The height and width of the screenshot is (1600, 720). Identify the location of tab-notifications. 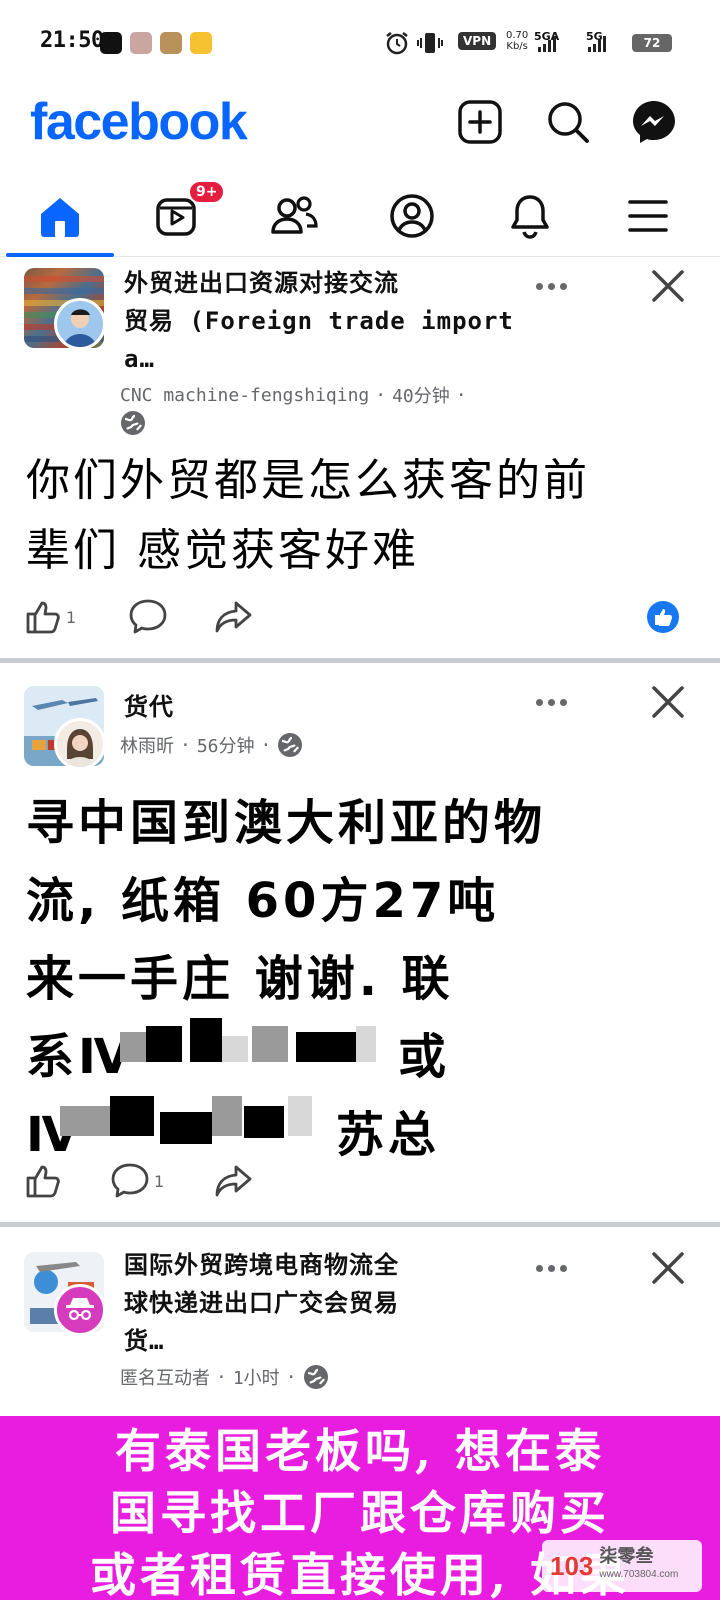
(530, 216).